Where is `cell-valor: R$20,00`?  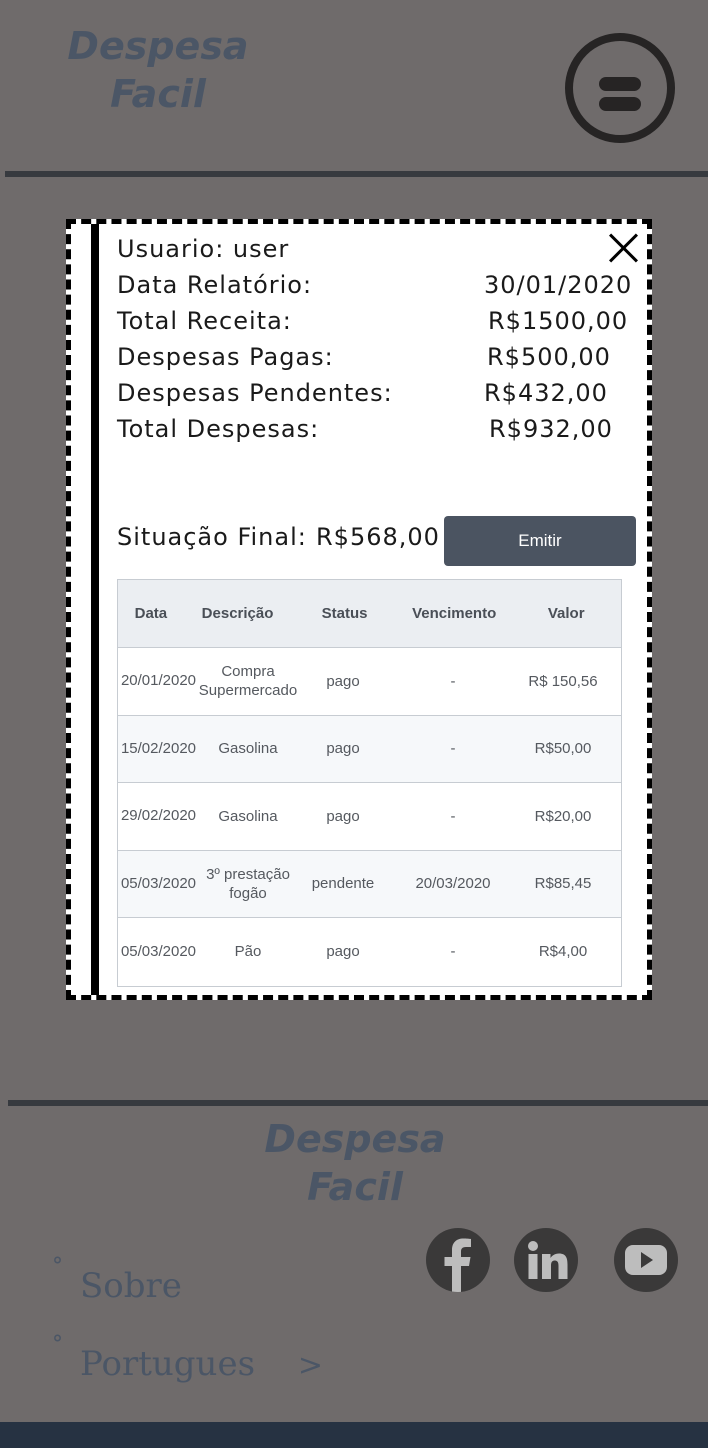
cell-valor: R$20,00 is located at coordinates (563, 816).